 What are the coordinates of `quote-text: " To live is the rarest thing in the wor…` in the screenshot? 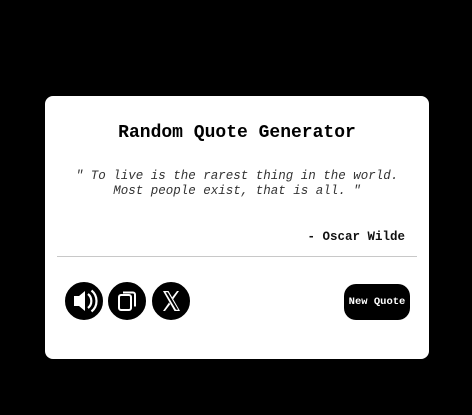 It's located at (237, 183).